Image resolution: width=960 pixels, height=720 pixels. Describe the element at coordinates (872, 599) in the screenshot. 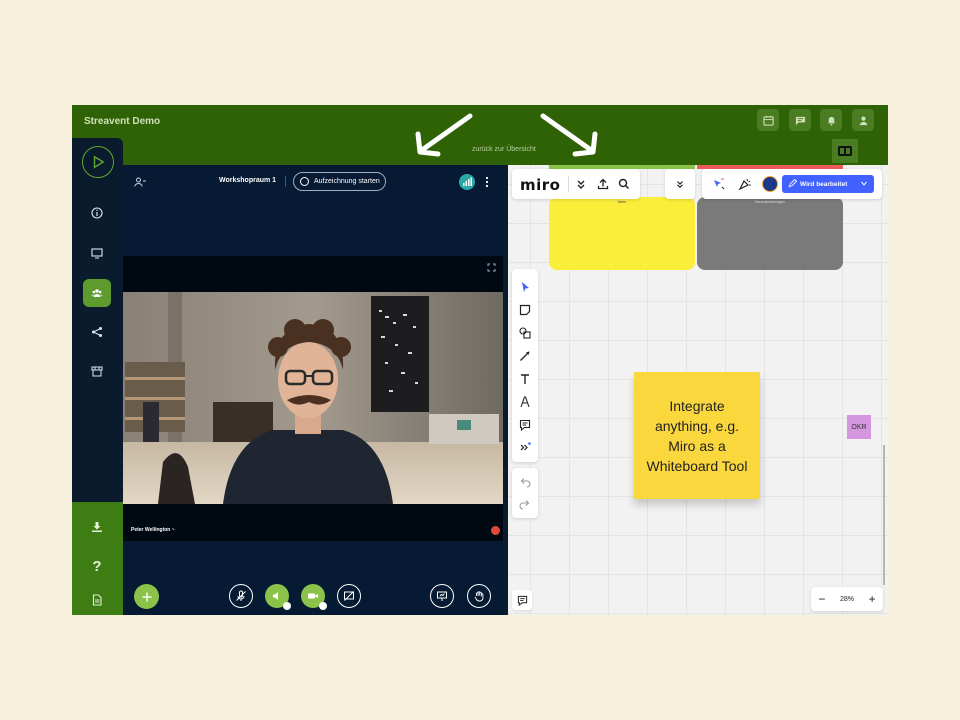

I see `zoom-in-button: +` at that location.